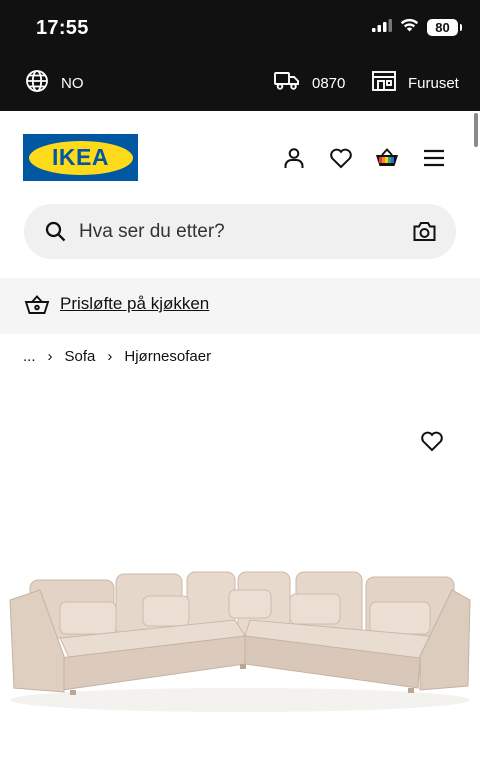 The height and width of the screenshot is (780, 480). Describe the element at coordinates (294, 158) in the screenshot. I see `account-icon` at that location.